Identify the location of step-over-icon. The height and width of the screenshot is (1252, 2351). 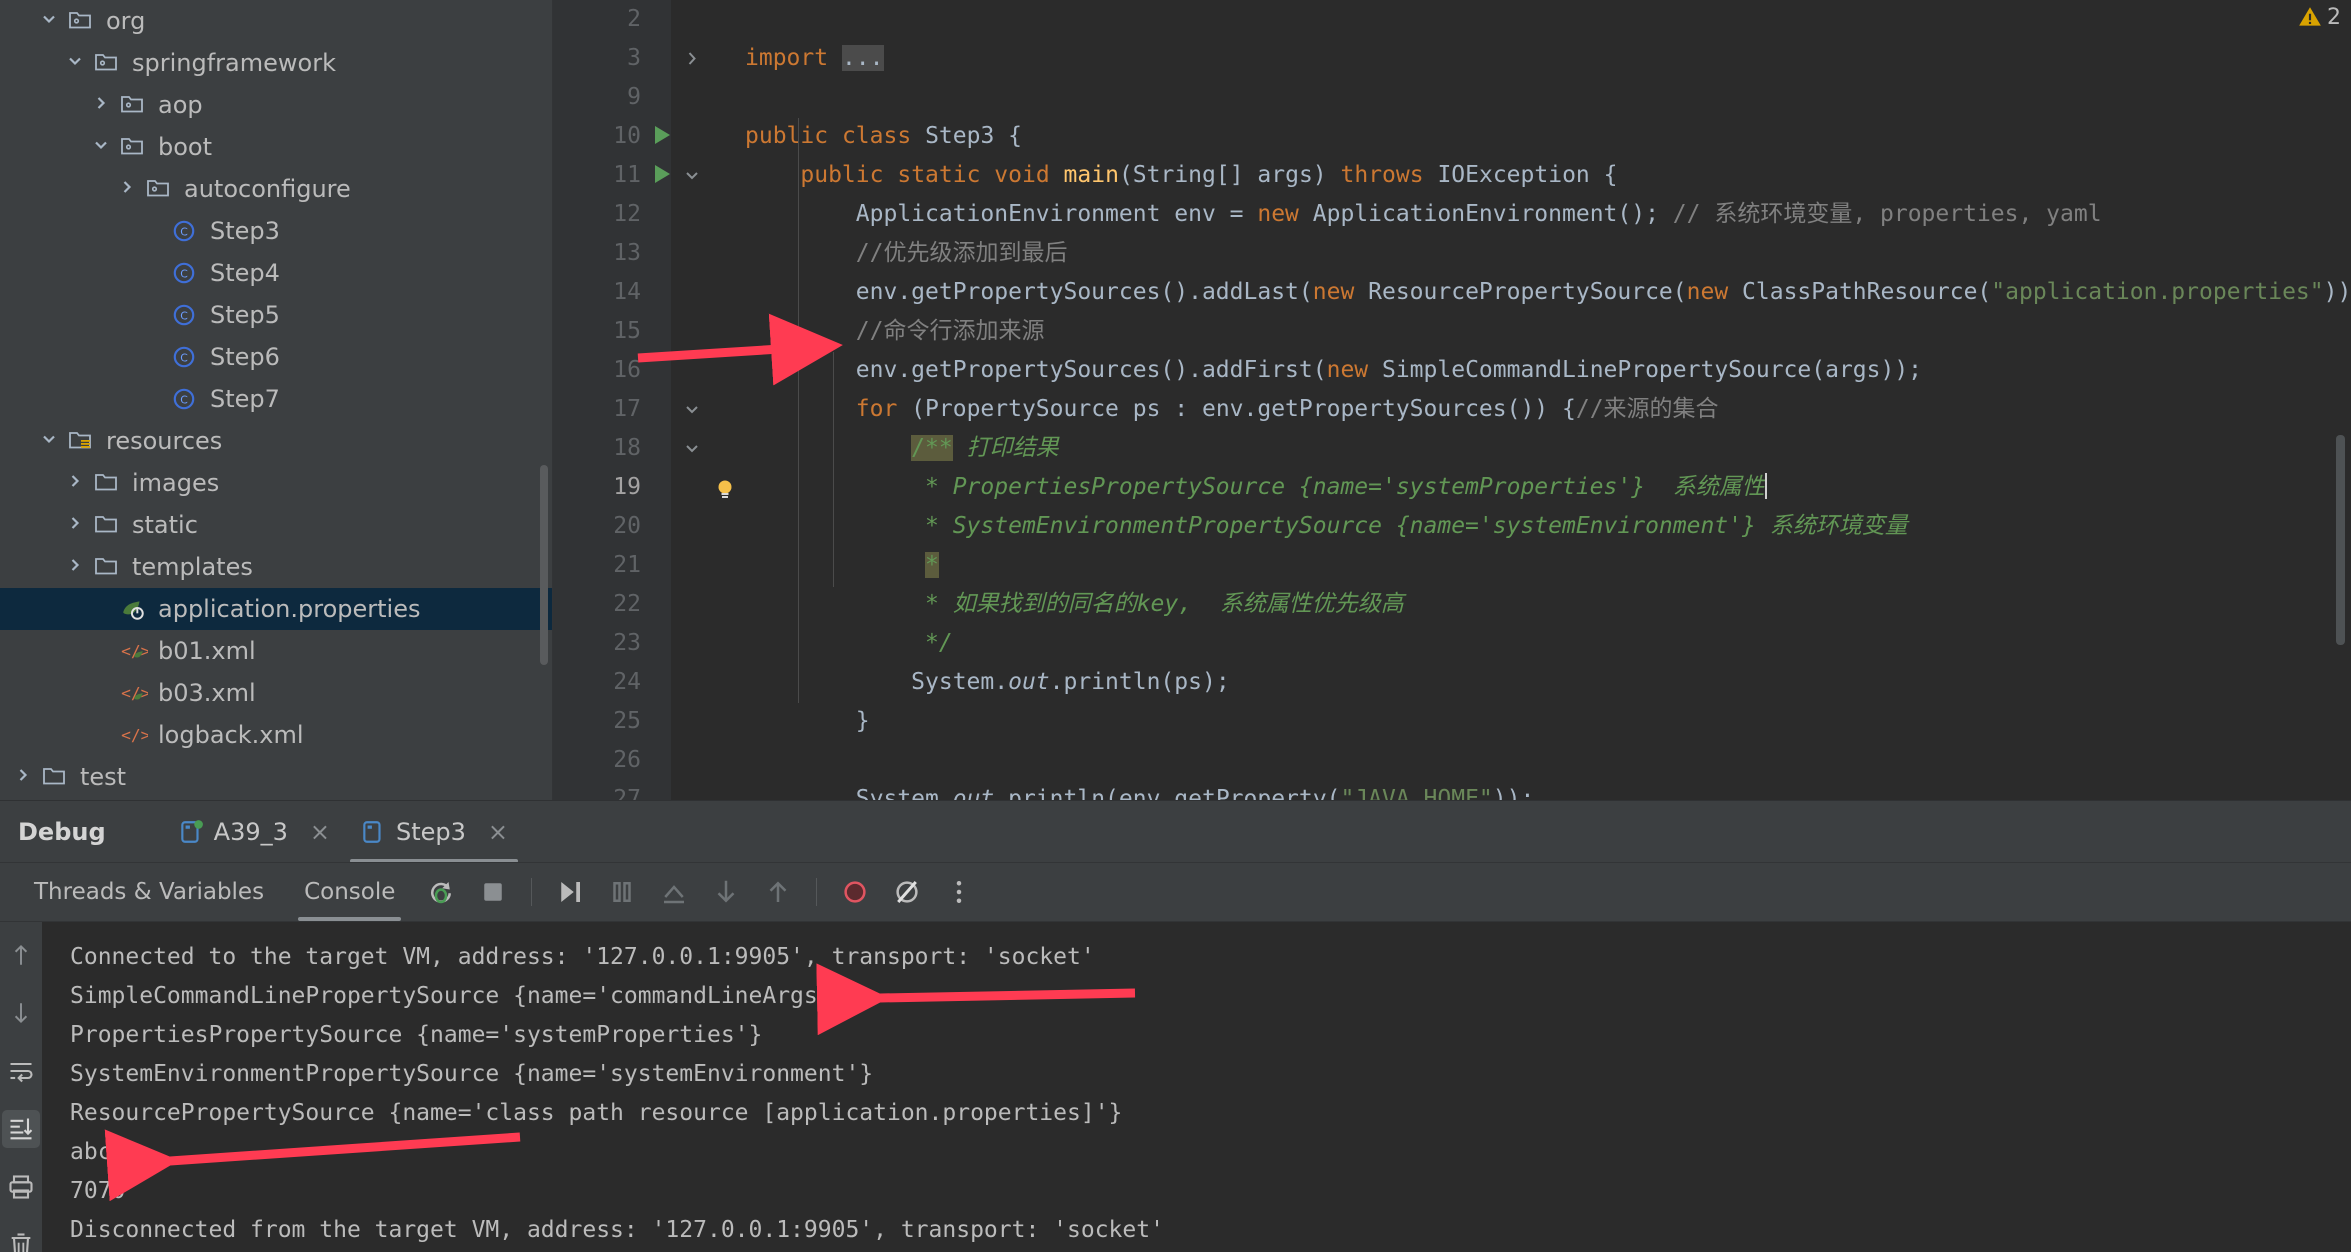
(778, 892).